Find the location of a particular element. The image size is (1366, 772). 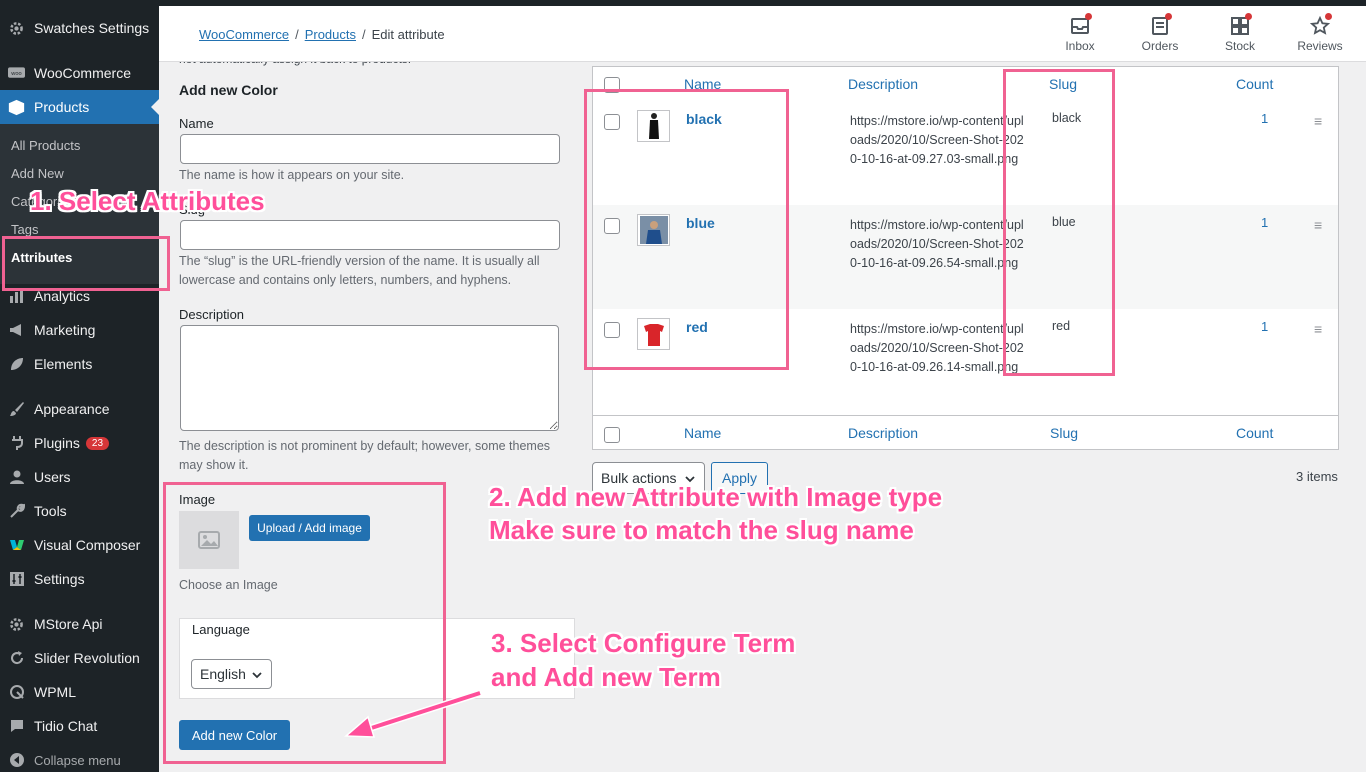

sidebar-item-visual-composer: Visual Composer is located at coordinates (79, 545).